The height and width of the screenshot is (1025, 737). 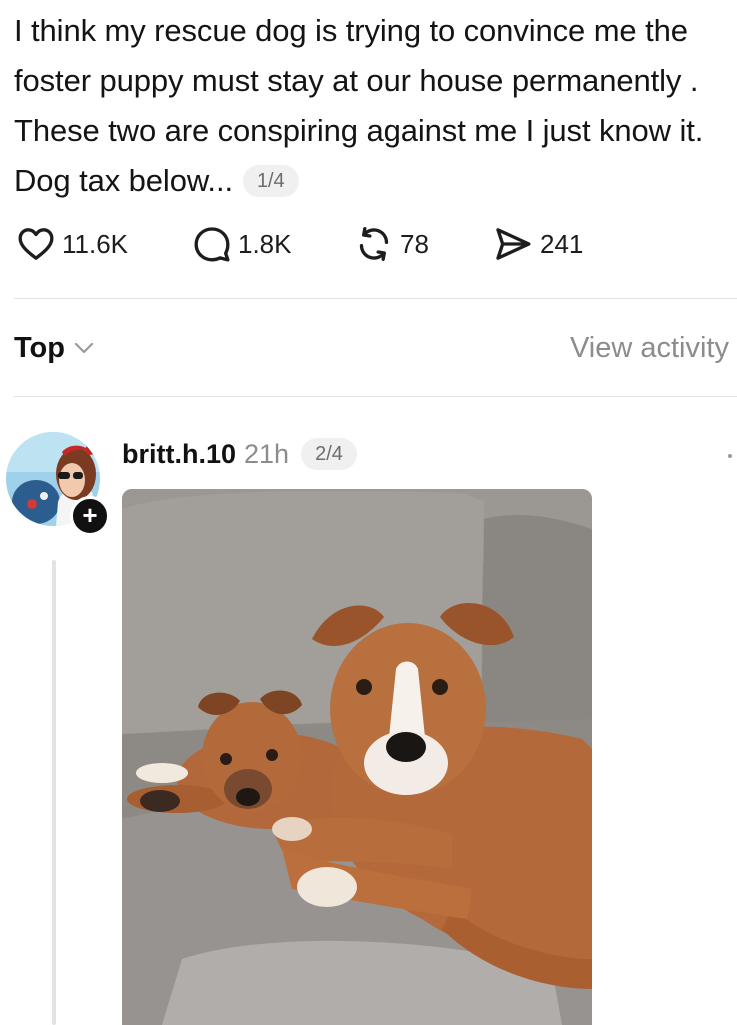 What do you see at coordinates (730, 461) in the screenshot?
I see `more-dots-icon` at bounding box center [730, 461].